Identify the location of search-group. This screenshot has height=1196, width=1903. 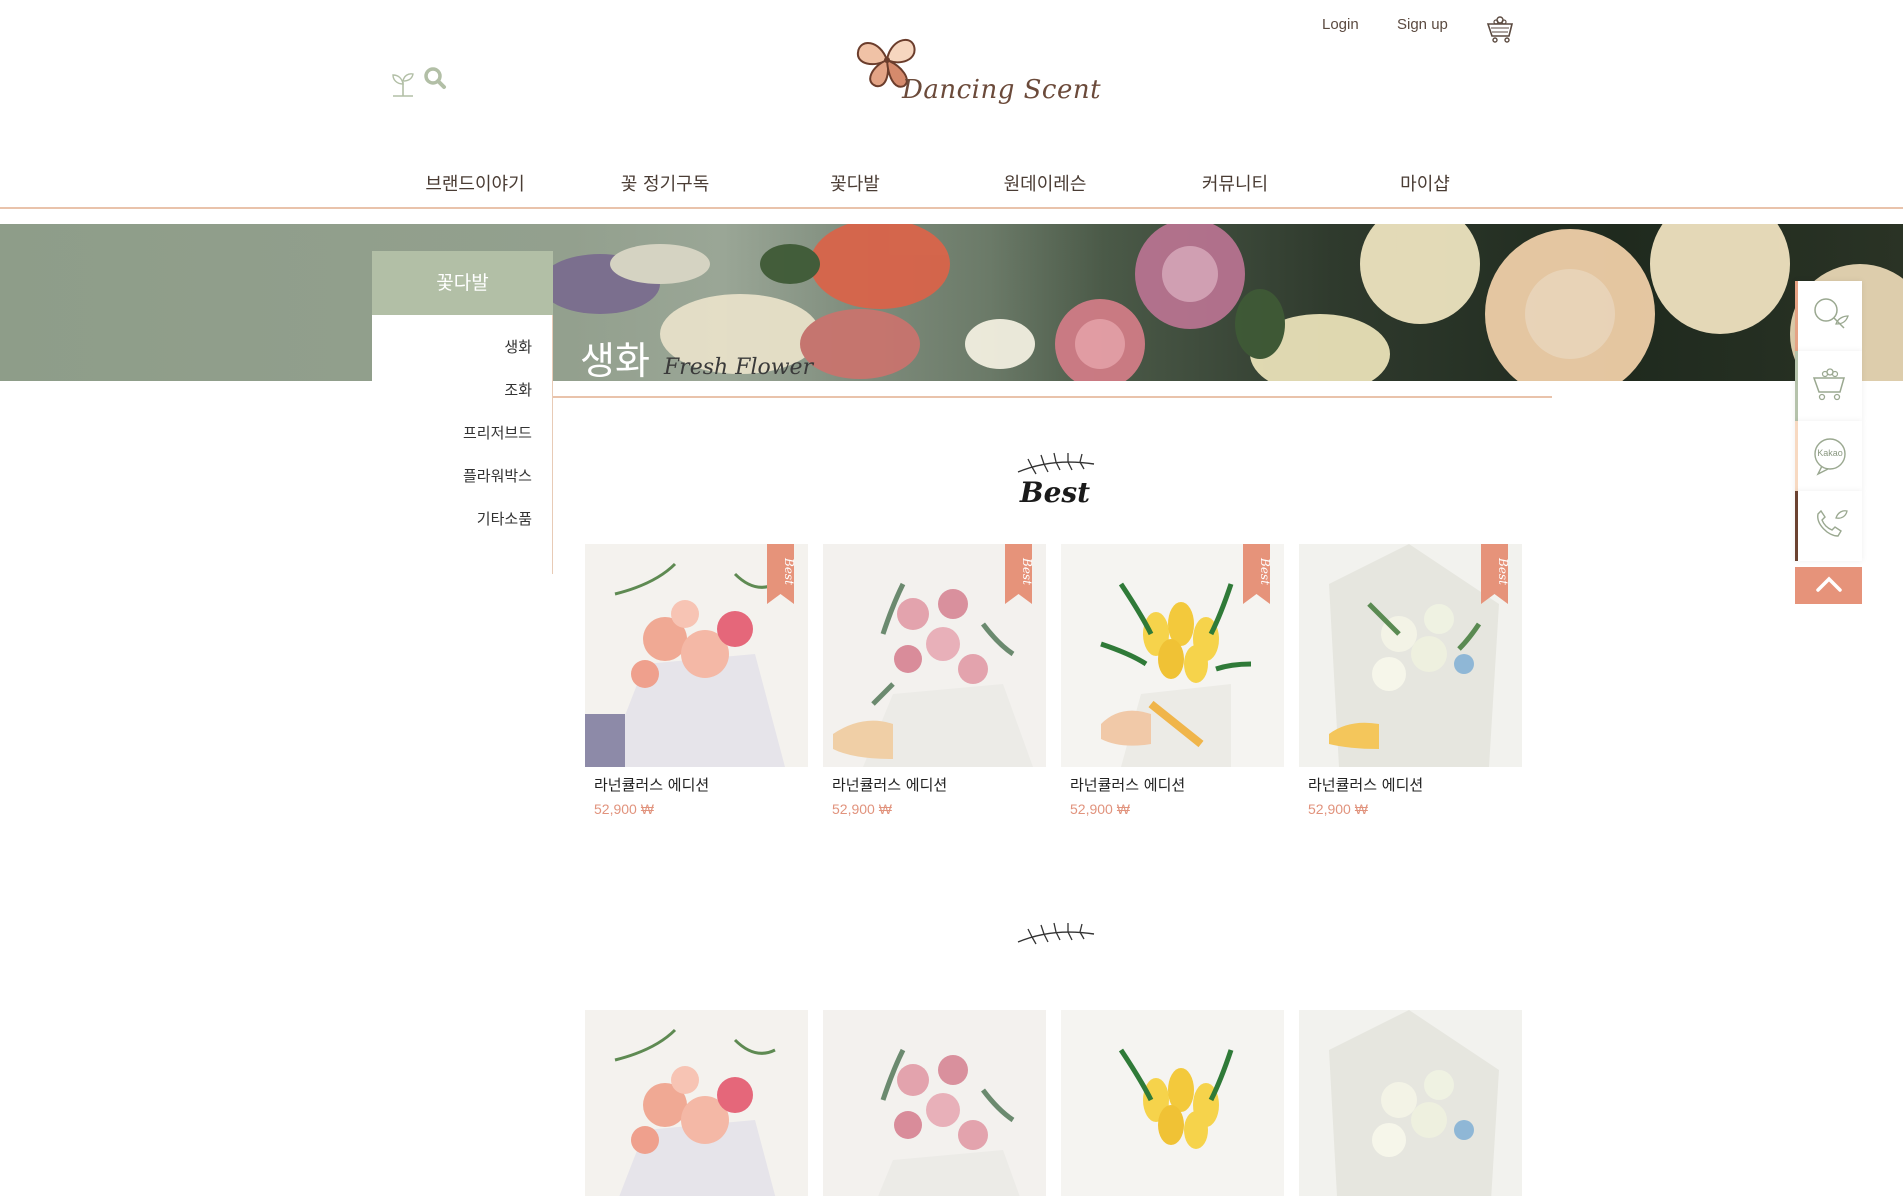
(418, 84).